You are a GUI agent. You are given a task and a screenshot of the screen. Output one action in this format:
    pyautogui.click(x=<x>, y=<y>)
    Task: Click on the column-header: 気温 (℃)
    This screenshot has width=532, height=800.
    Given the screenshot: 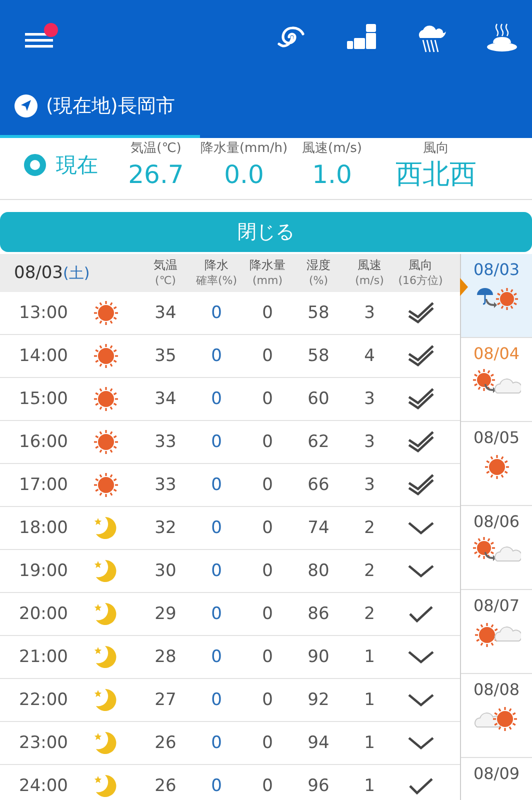 What is the action you would take?
    pyautogui.click(x=165, y=273)
    